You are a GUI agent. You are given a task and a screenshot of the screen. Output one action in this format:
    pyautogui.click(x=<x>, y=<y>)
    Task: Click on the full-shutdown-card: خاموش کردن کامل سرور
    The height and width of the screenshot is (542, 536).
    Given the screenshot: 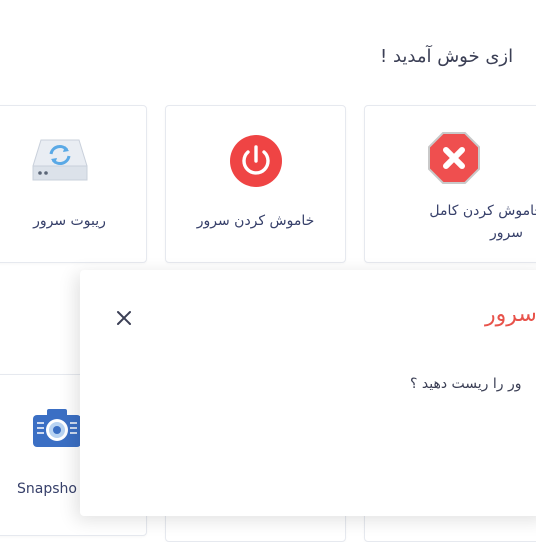 What is the action you would take?
    pyautogui.click(x=450, y=184)
    